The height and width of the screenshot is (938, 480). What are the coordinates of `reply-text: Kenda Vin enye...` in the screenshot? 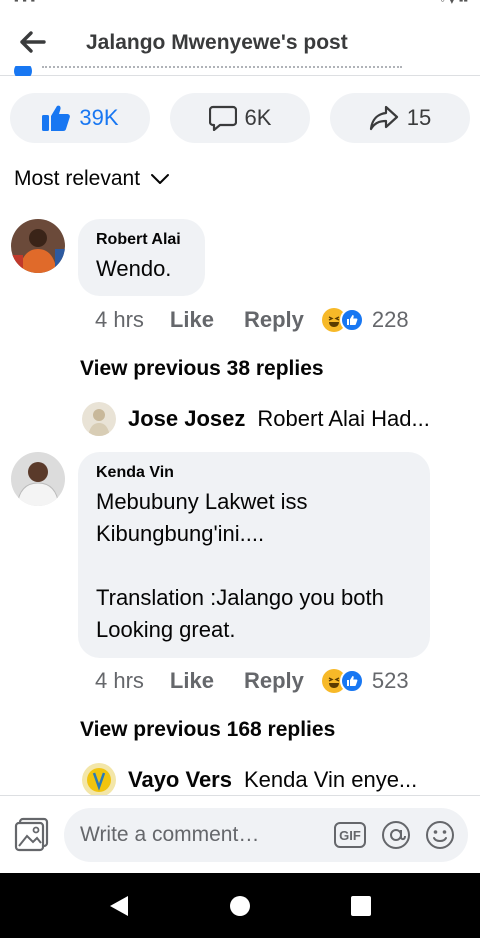 It's located at (330, 779).